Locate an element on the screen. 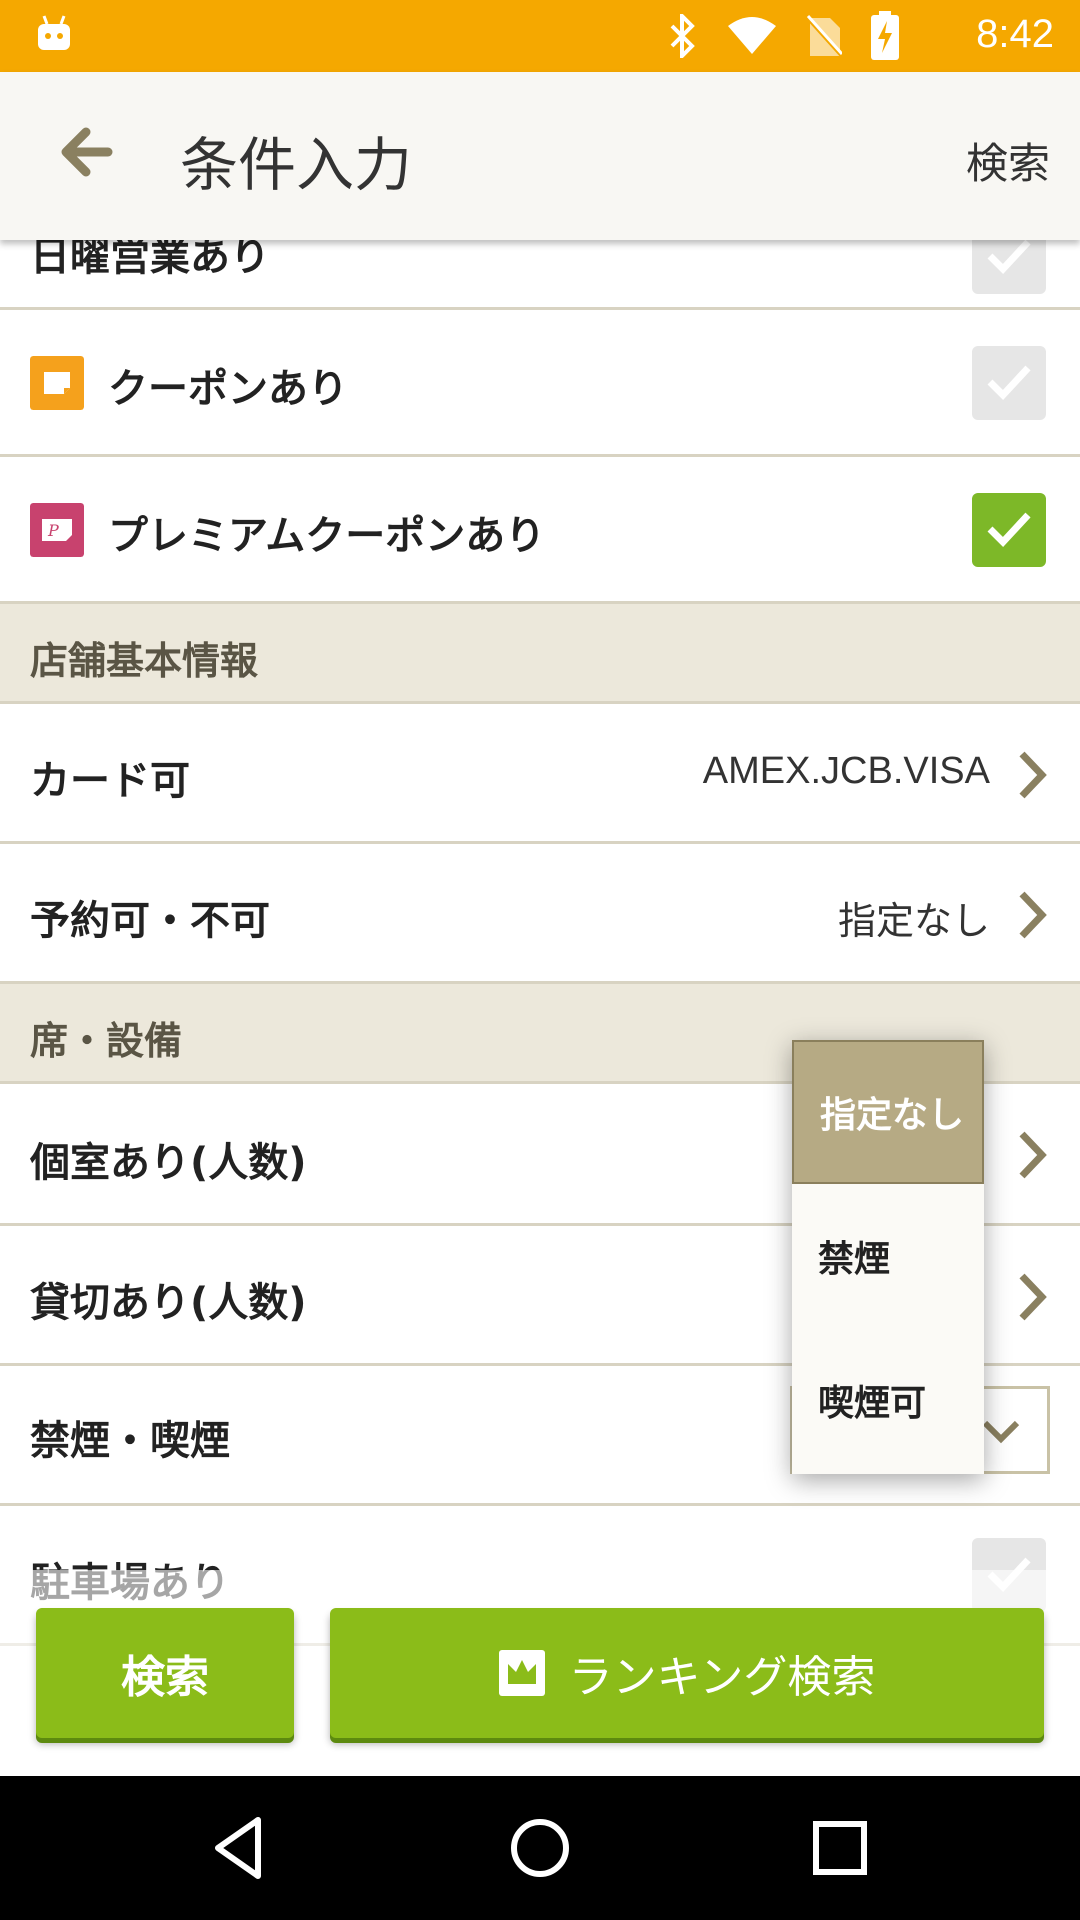 The height and width of the screenshot is (1920, 1080). nav-home-icon is located at coordinates (540, 1848).